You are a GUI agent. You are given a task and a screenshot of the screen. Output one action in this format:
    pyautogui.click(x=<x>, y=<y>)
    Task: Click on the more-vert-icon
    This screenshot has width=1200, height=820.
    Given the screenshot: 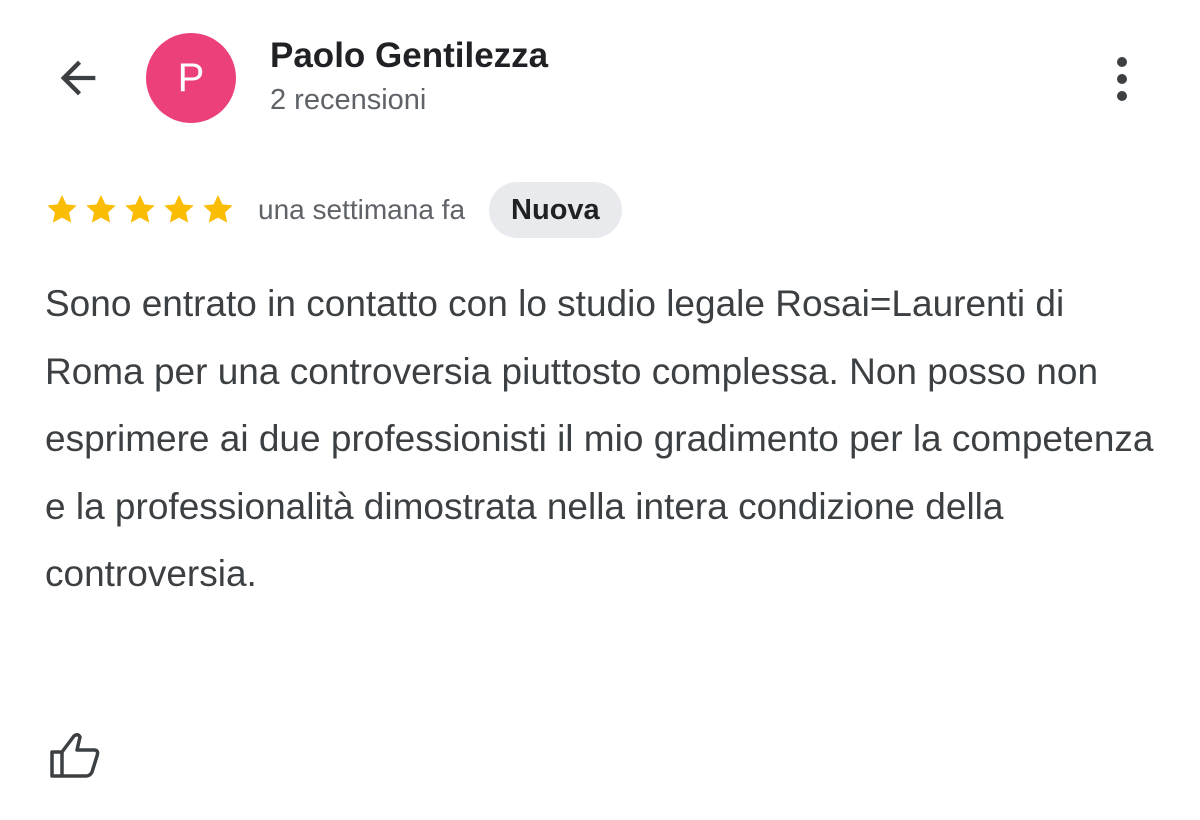 What is the action you would take?
    pyautogui.click(x=1122, y=79)
    